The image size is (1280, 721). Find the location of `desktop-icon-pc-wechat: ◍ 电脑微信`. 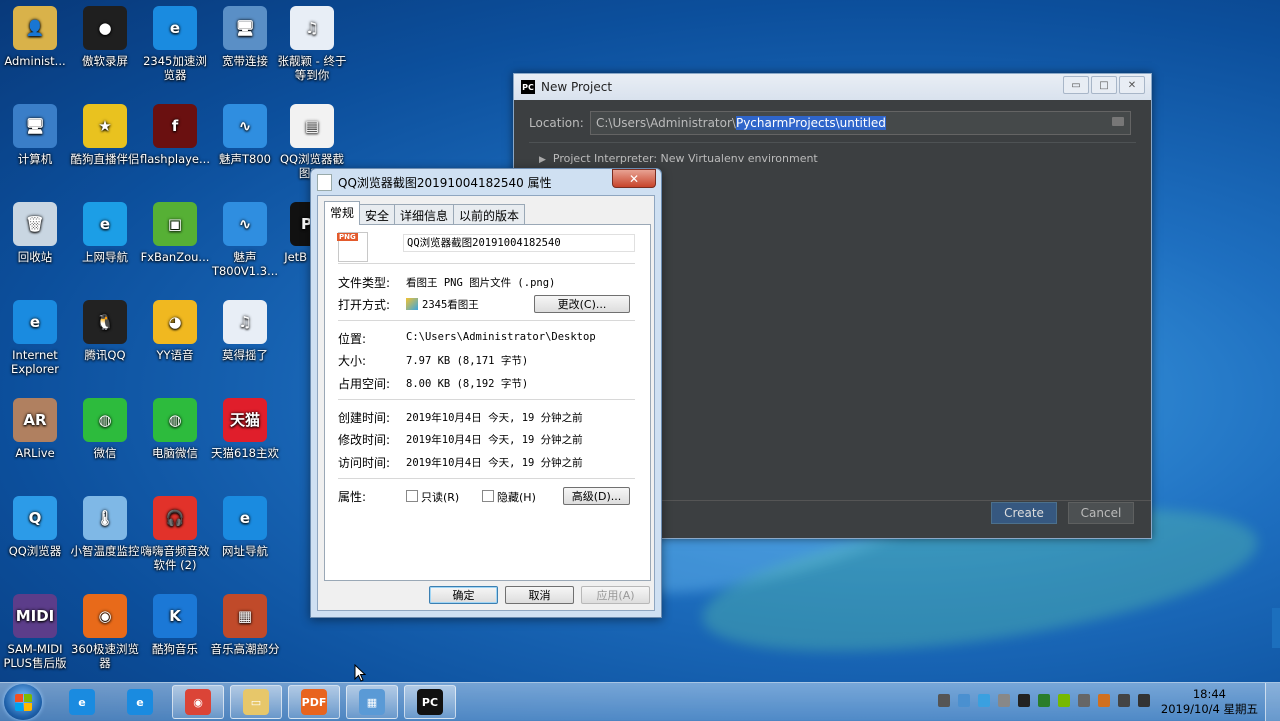

desktop-icon-pc-wechat: ◍ 电脑微信 is located at coordinates (175, 429).